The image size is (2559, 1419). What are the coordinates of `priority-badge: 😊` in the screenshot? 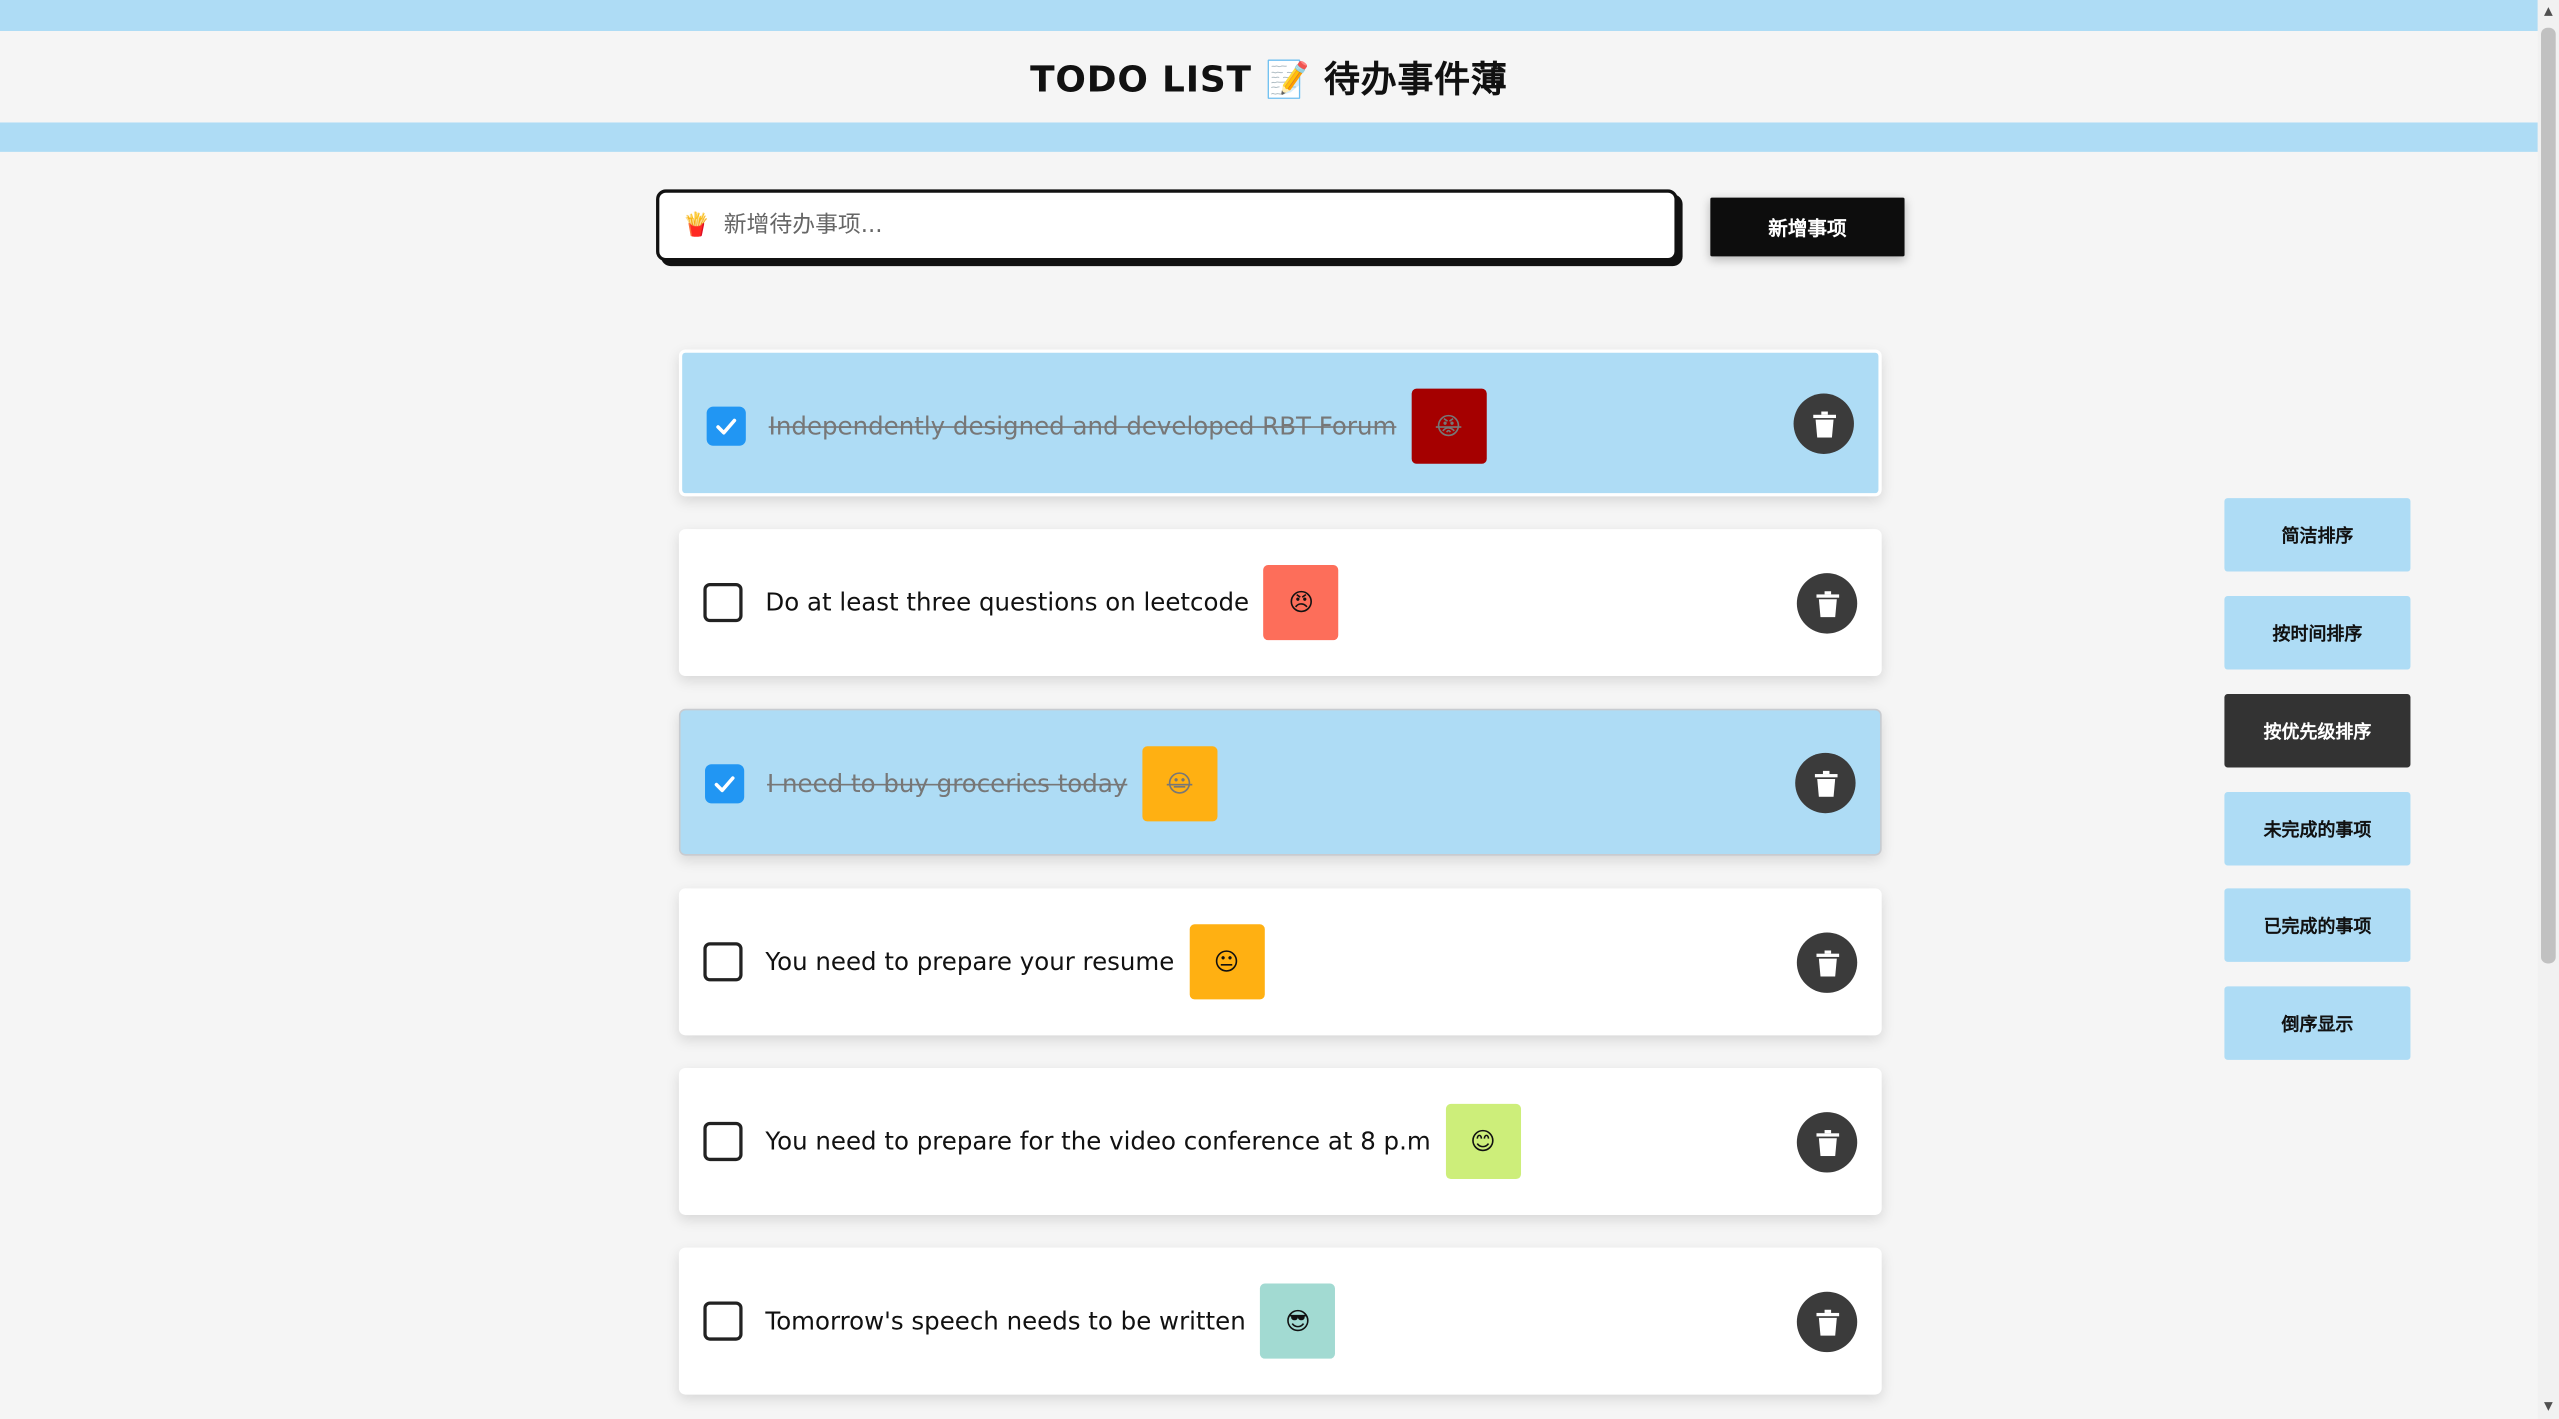 It's located at (1483, 1141).